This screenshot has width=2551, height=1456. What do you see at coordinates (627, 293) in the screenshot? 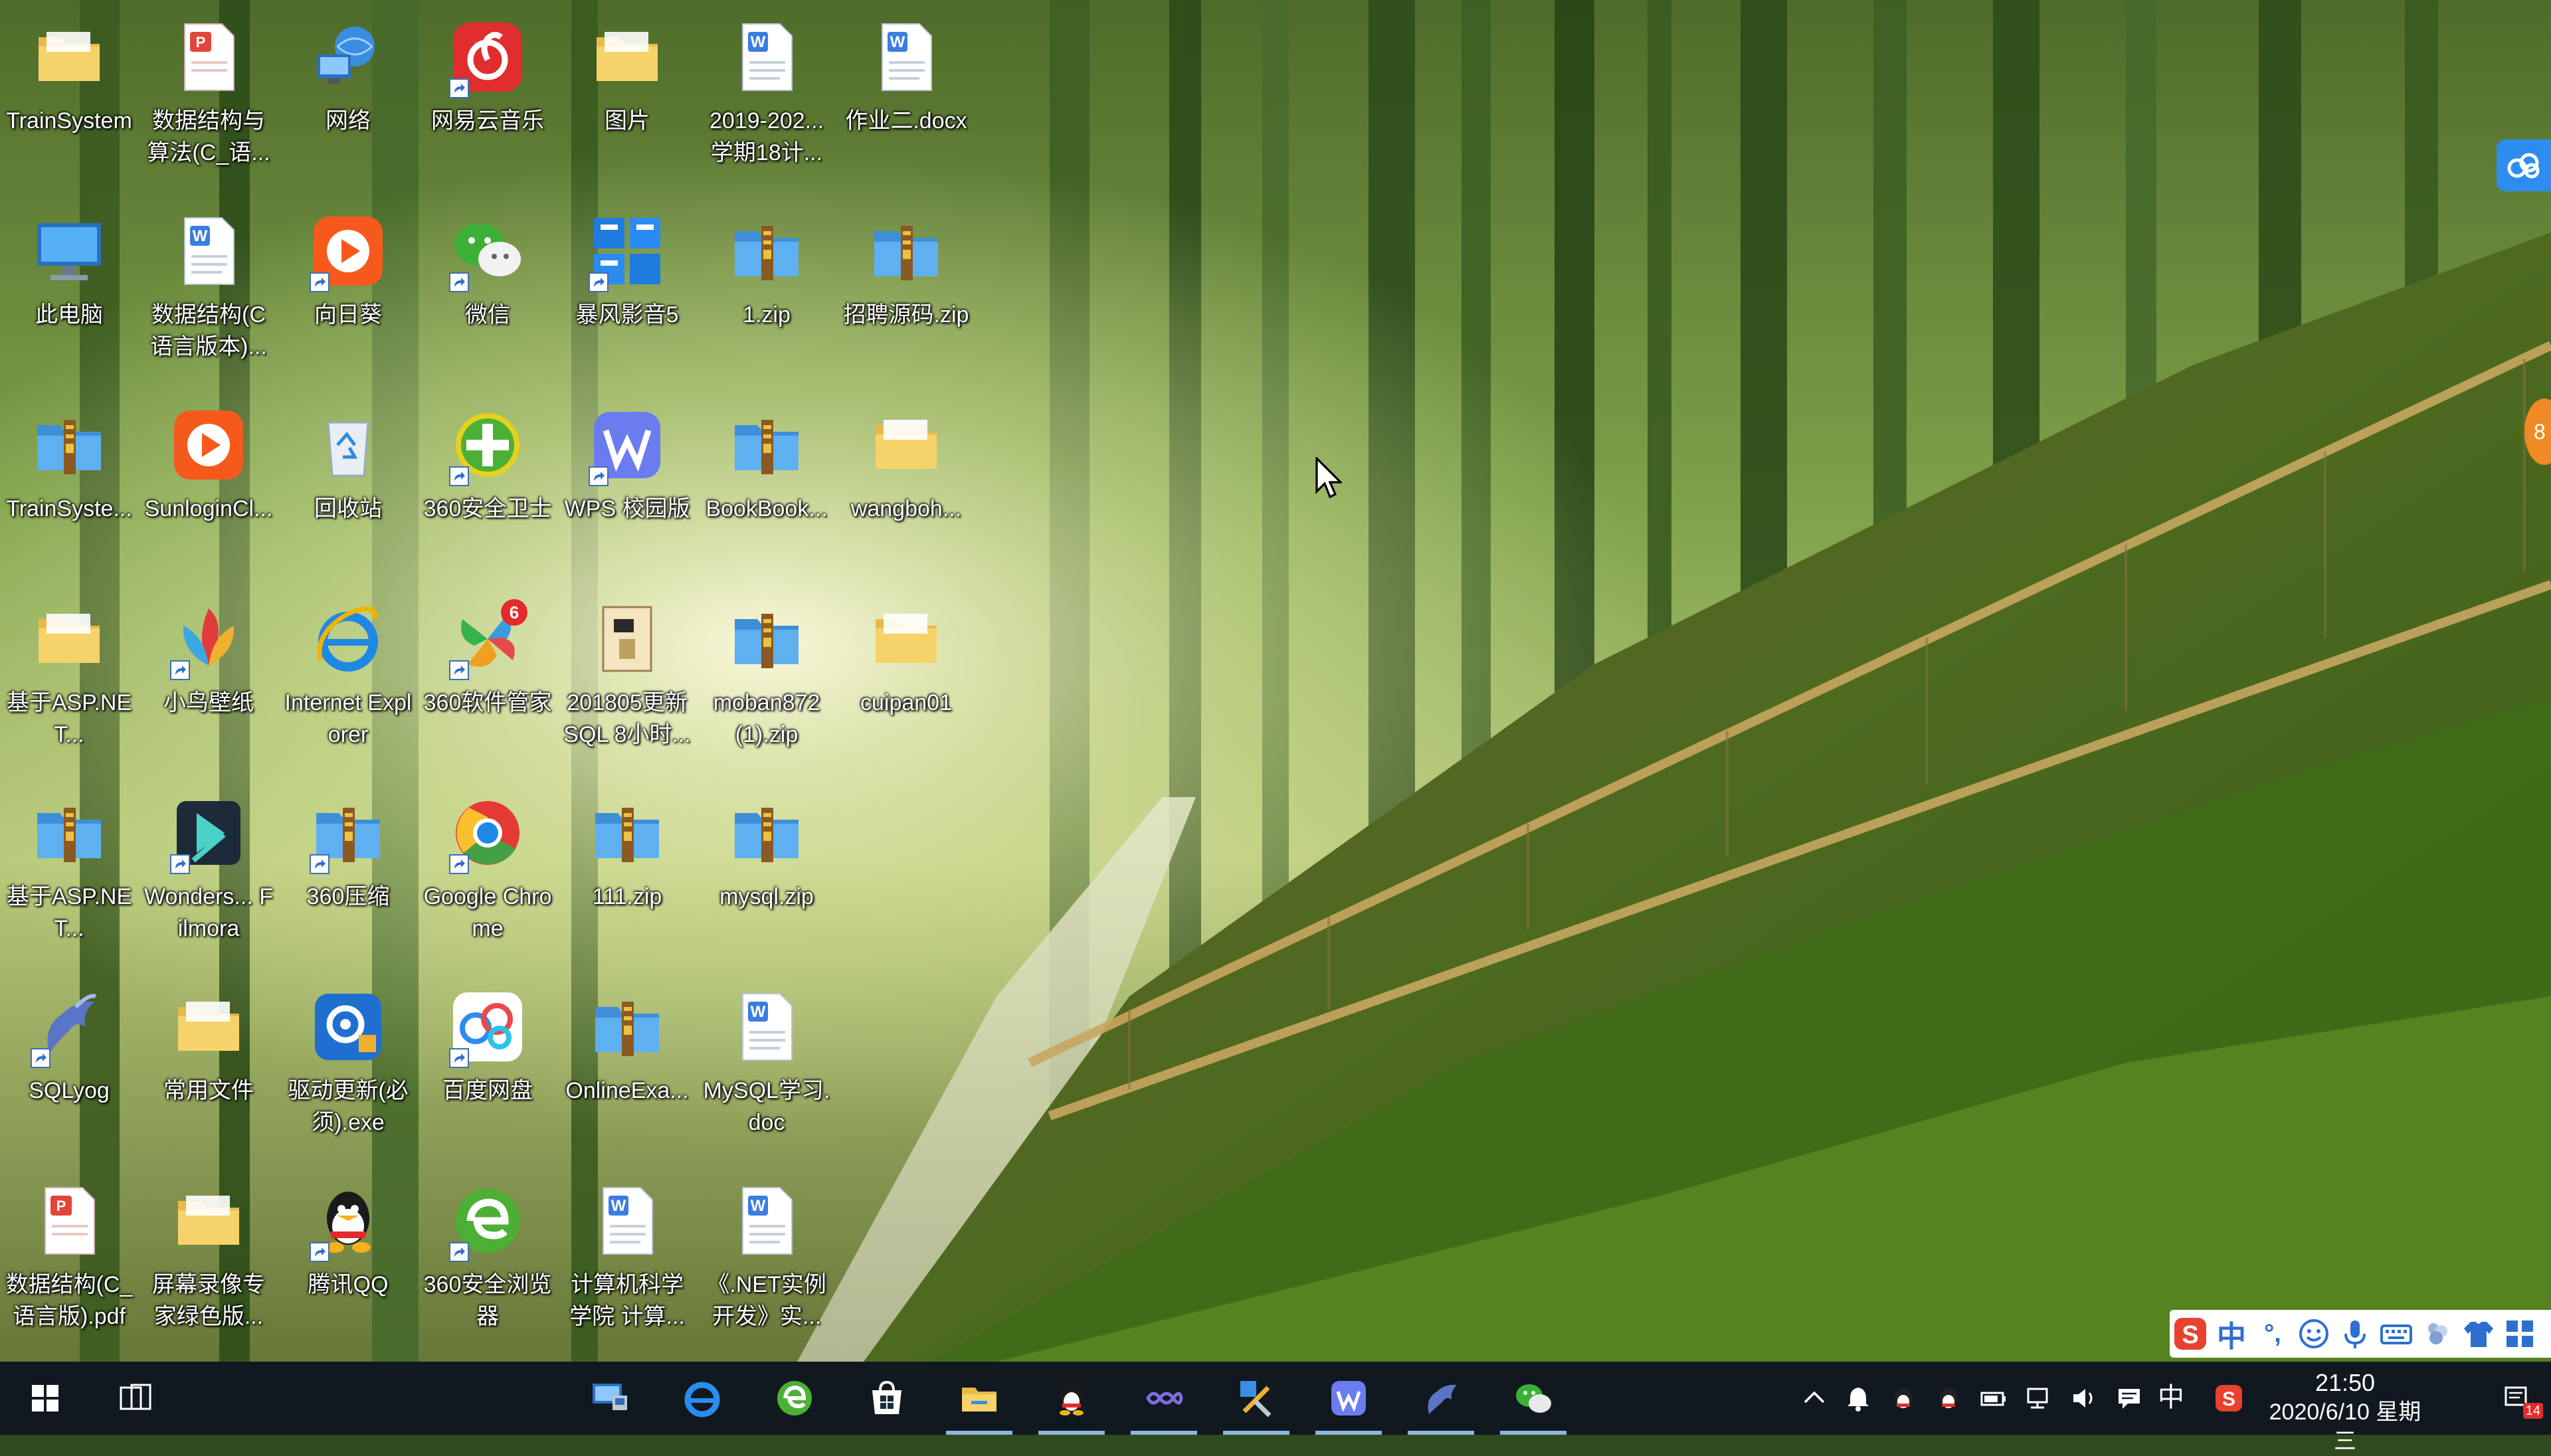
I see `desktop-icon: 暴风影音5` at bounding box center [627, 293].